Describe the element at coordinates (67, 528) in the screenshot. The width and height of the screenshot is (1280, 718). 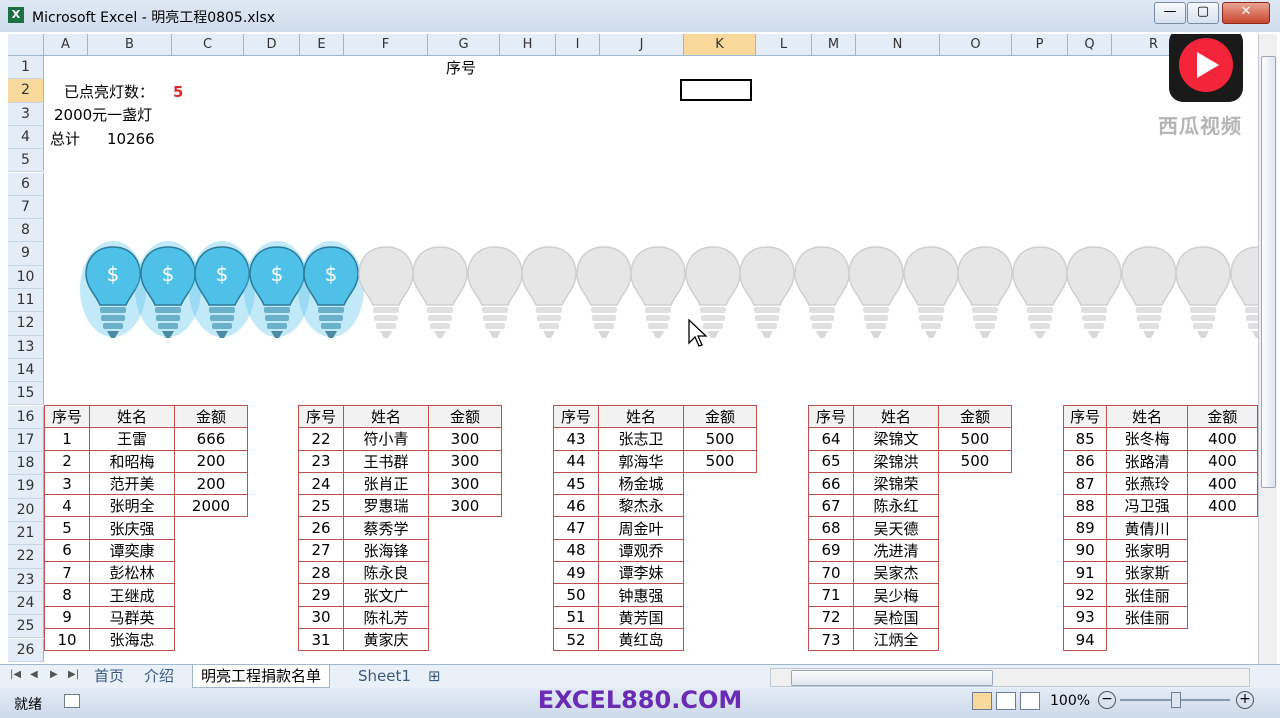
I see `serial-cell: 5` at that location.